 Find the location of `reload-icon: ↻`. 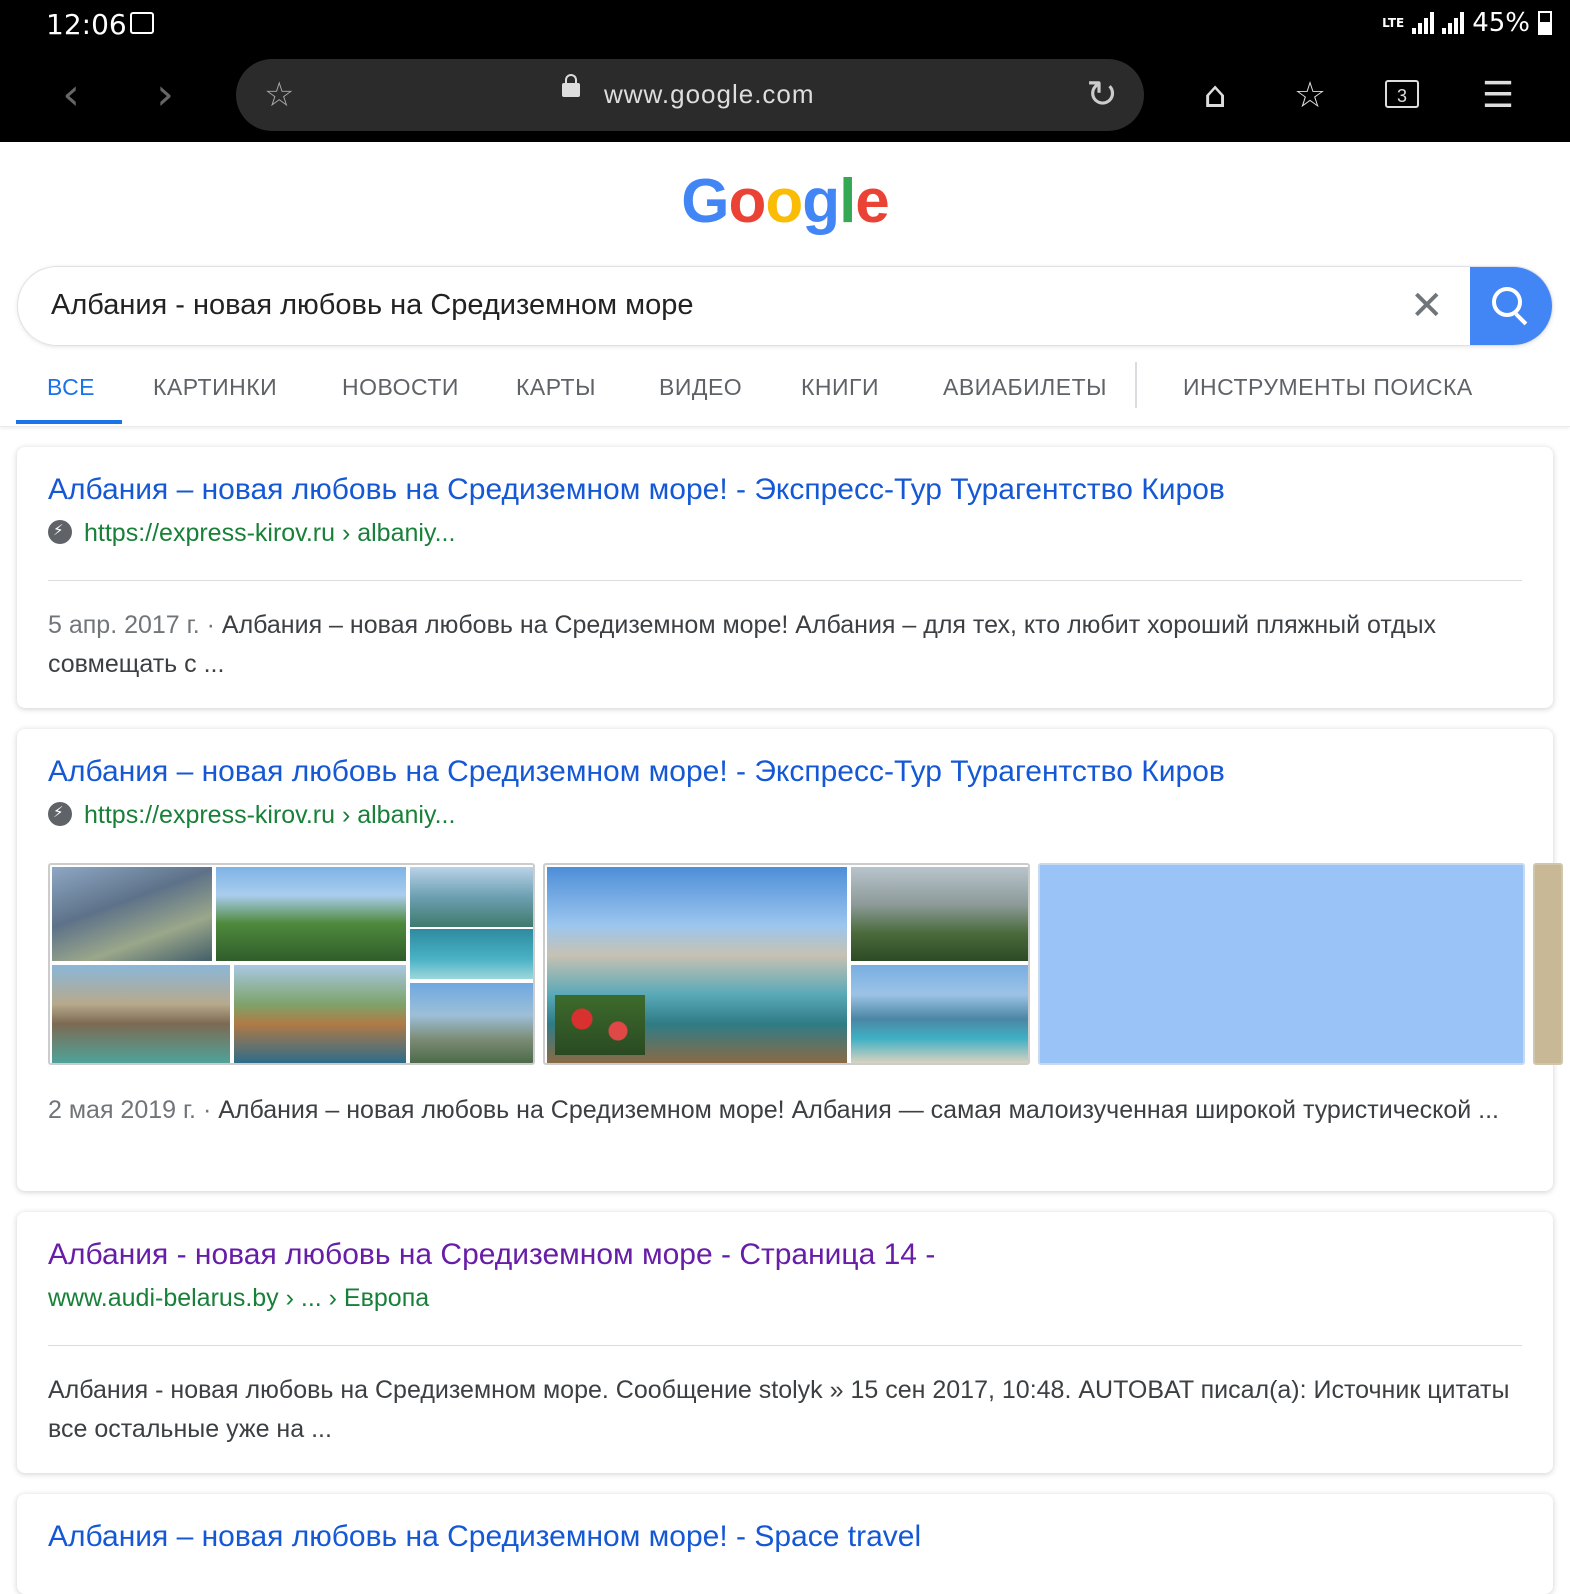

reload-icon: ↻ is located at coordinates (1102, 94).